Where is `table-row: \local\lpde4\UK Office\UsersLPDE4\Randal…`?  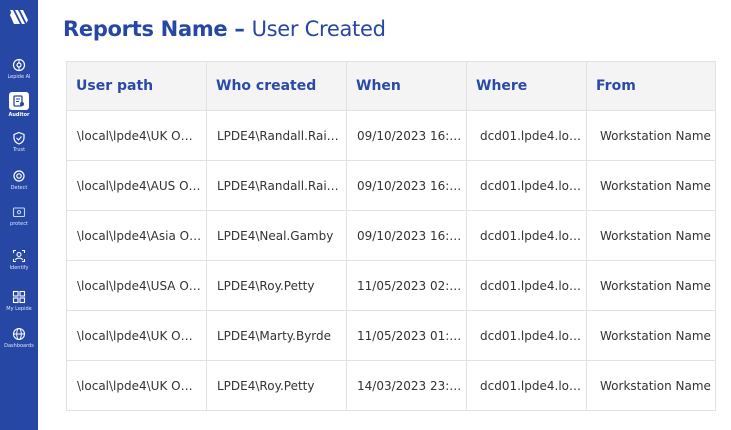 table-row: \local\lpde4\UK Office\UsersLPDE4\Randal… is located at coordinates (391, 135).